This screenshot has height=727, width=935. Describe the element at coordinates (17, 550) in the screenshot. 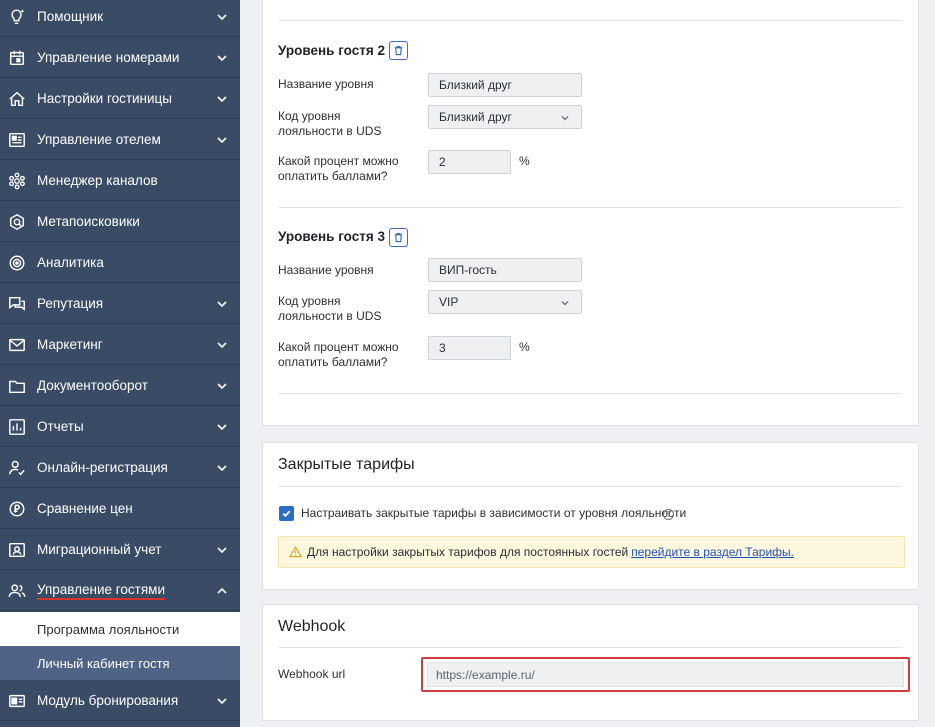

I see `id-card-icon` at that location.